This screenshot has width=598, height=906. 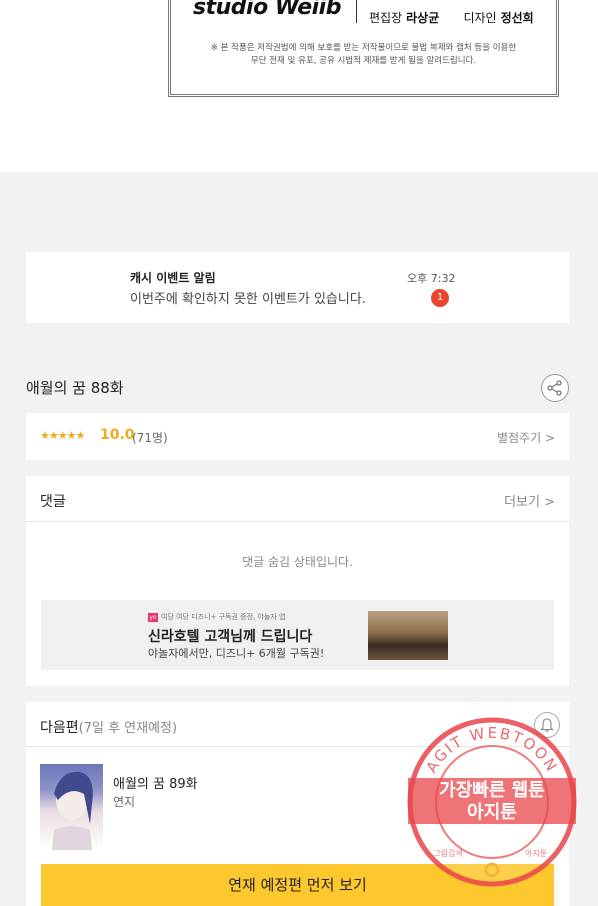 I want to click on share-button, so click(x=555, y=388).